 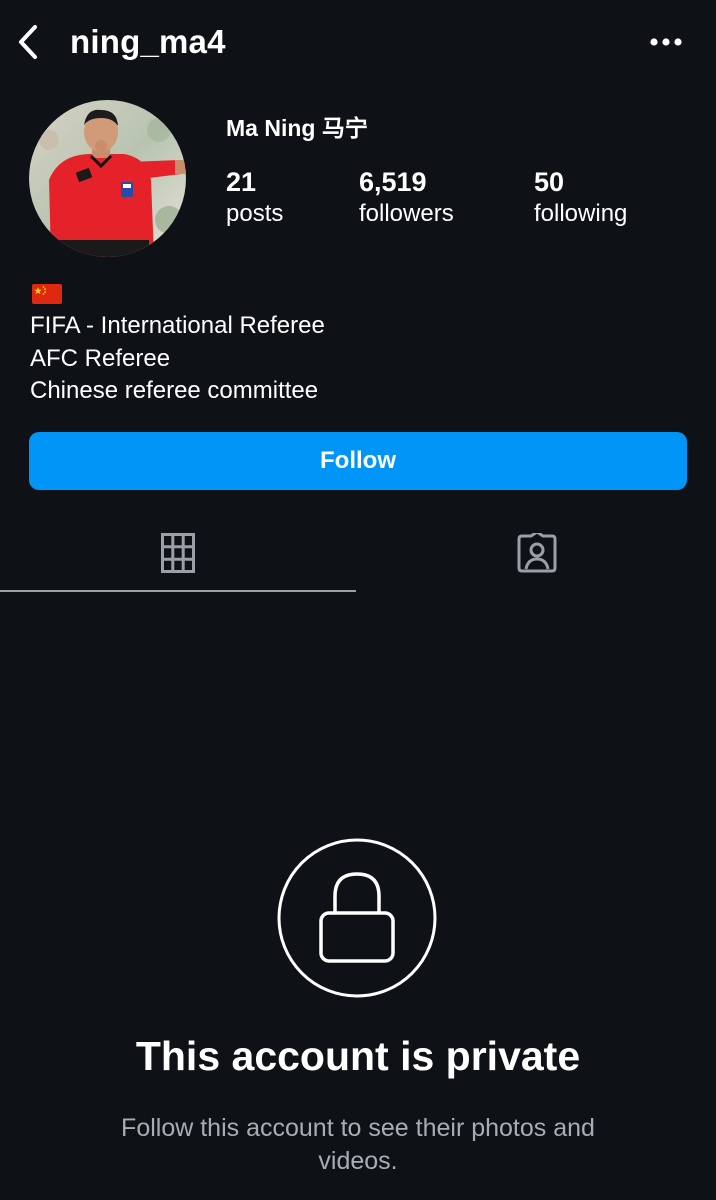 I want to click on tagged-person-icon, so click(x=537, y=553).